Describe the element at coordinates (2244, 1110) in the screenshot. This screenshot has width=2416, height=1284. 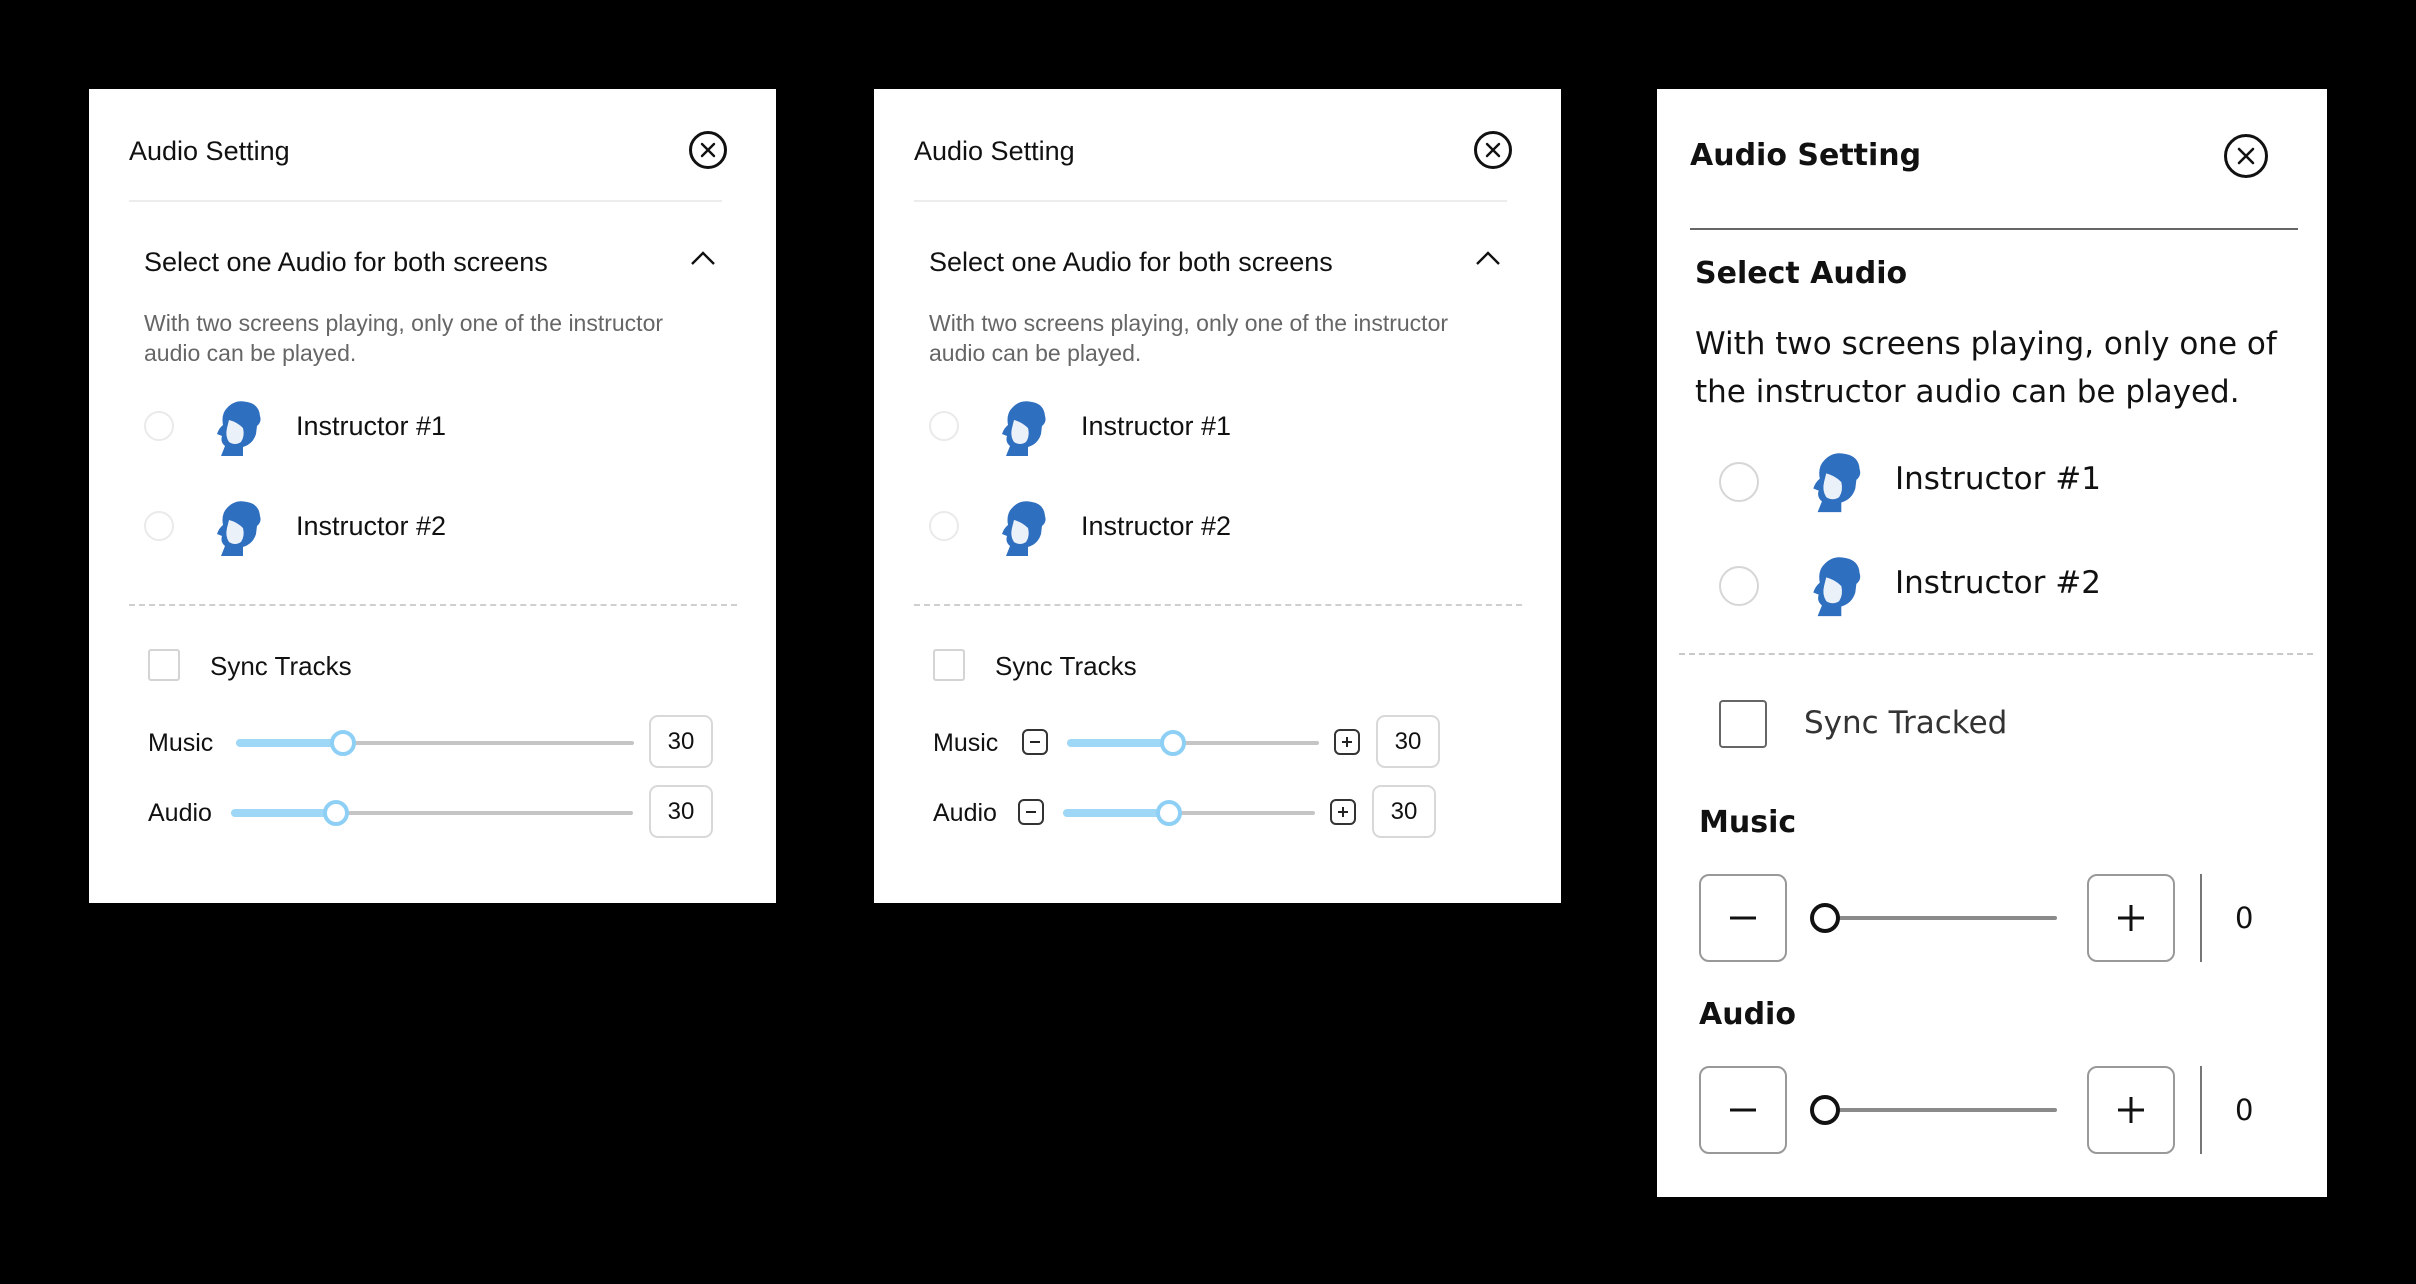
I see `audio-value: 0` at that location.